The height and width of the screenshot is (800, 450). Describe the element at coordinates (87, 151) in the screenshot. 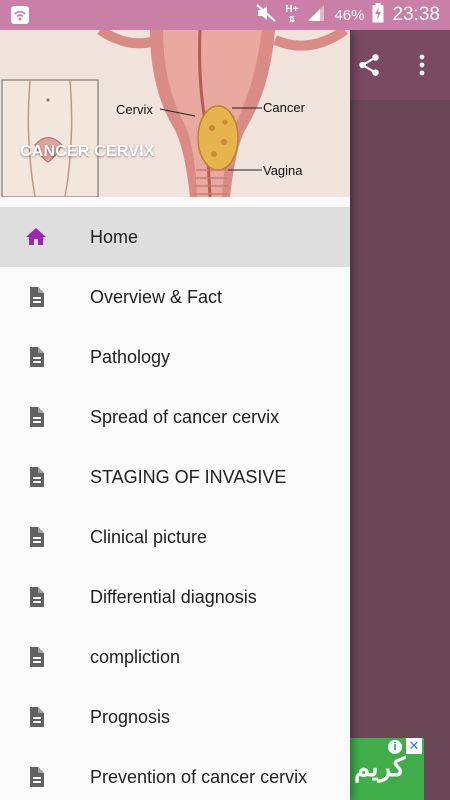

I see `drawer-title: CANCER CERVIX` at that location.